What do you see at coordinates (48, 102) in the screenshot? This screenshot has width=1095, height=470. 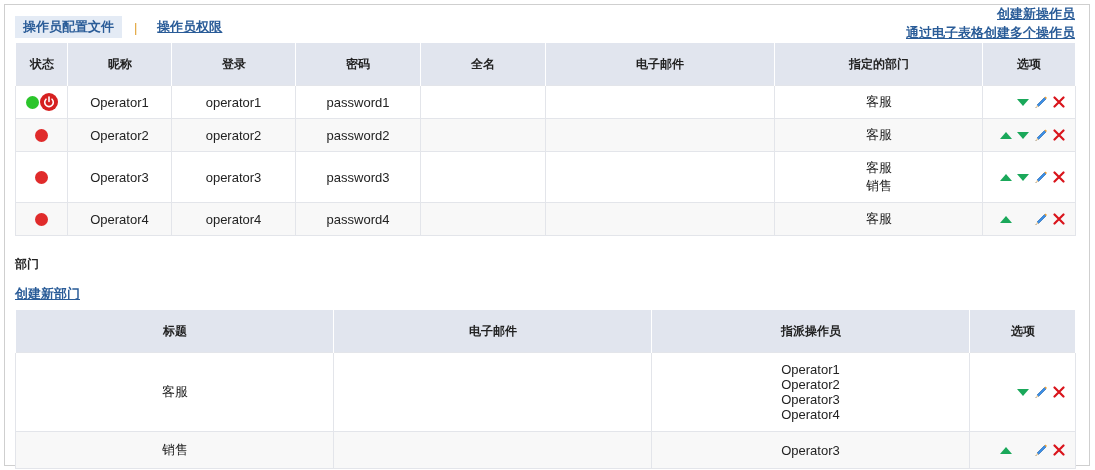 I see `power-icon` at bounding box center [48, 102].